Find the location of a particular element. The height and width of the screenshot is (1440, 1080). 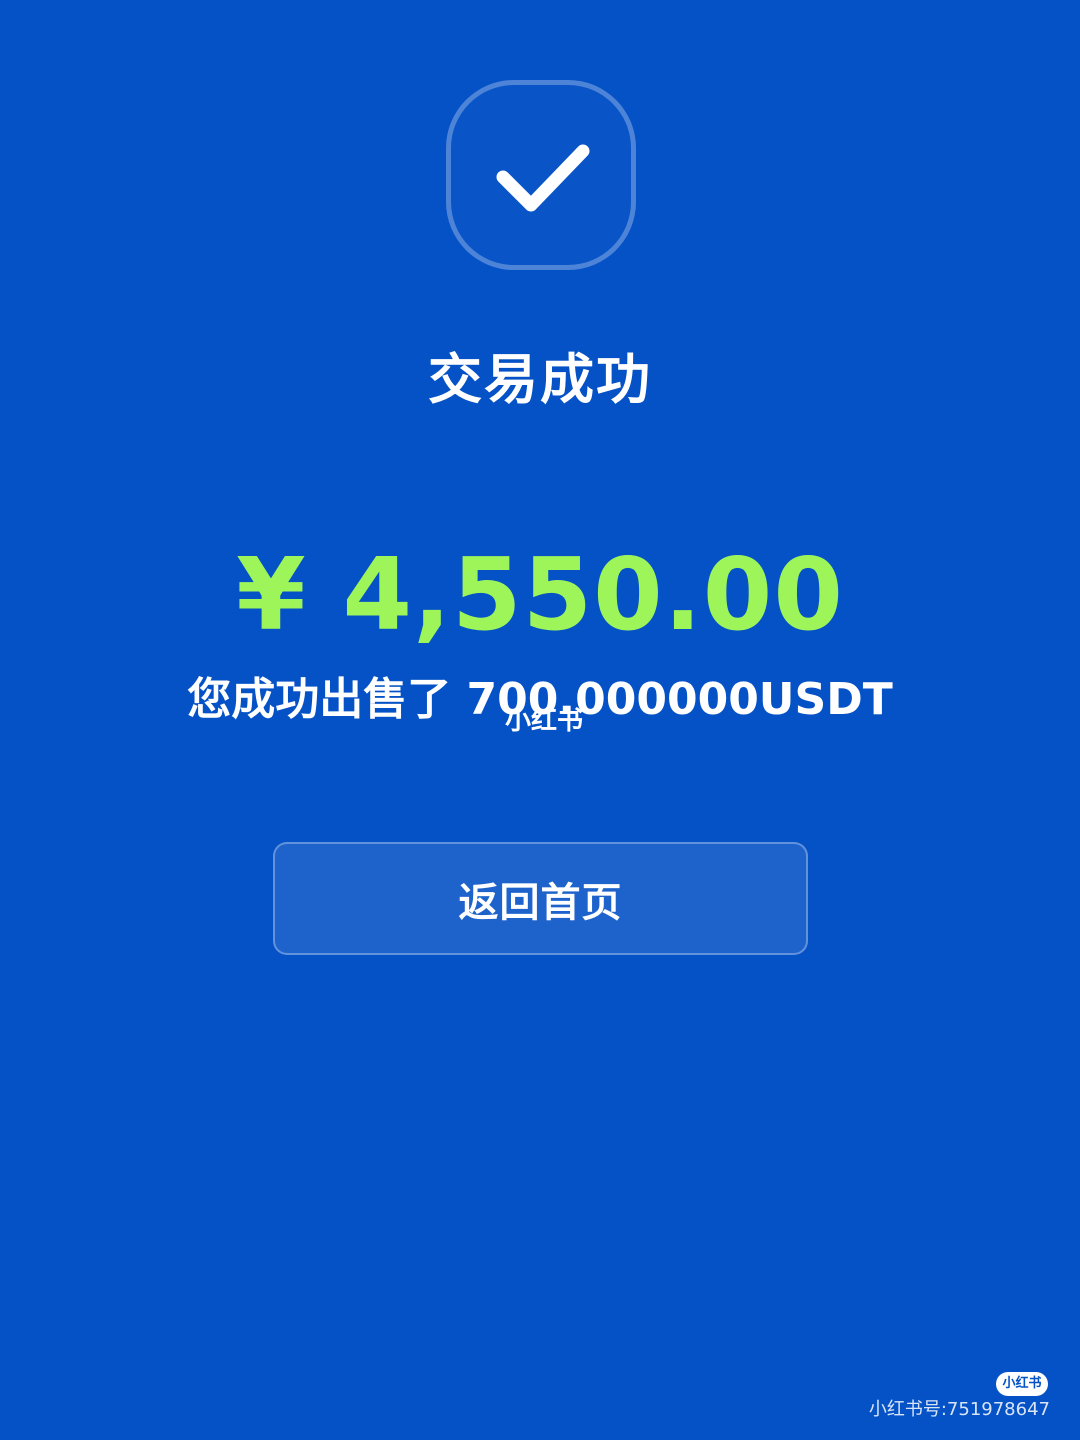

transaction-amount: ¥ 4,550.00 is located at coordinates (540, 594).